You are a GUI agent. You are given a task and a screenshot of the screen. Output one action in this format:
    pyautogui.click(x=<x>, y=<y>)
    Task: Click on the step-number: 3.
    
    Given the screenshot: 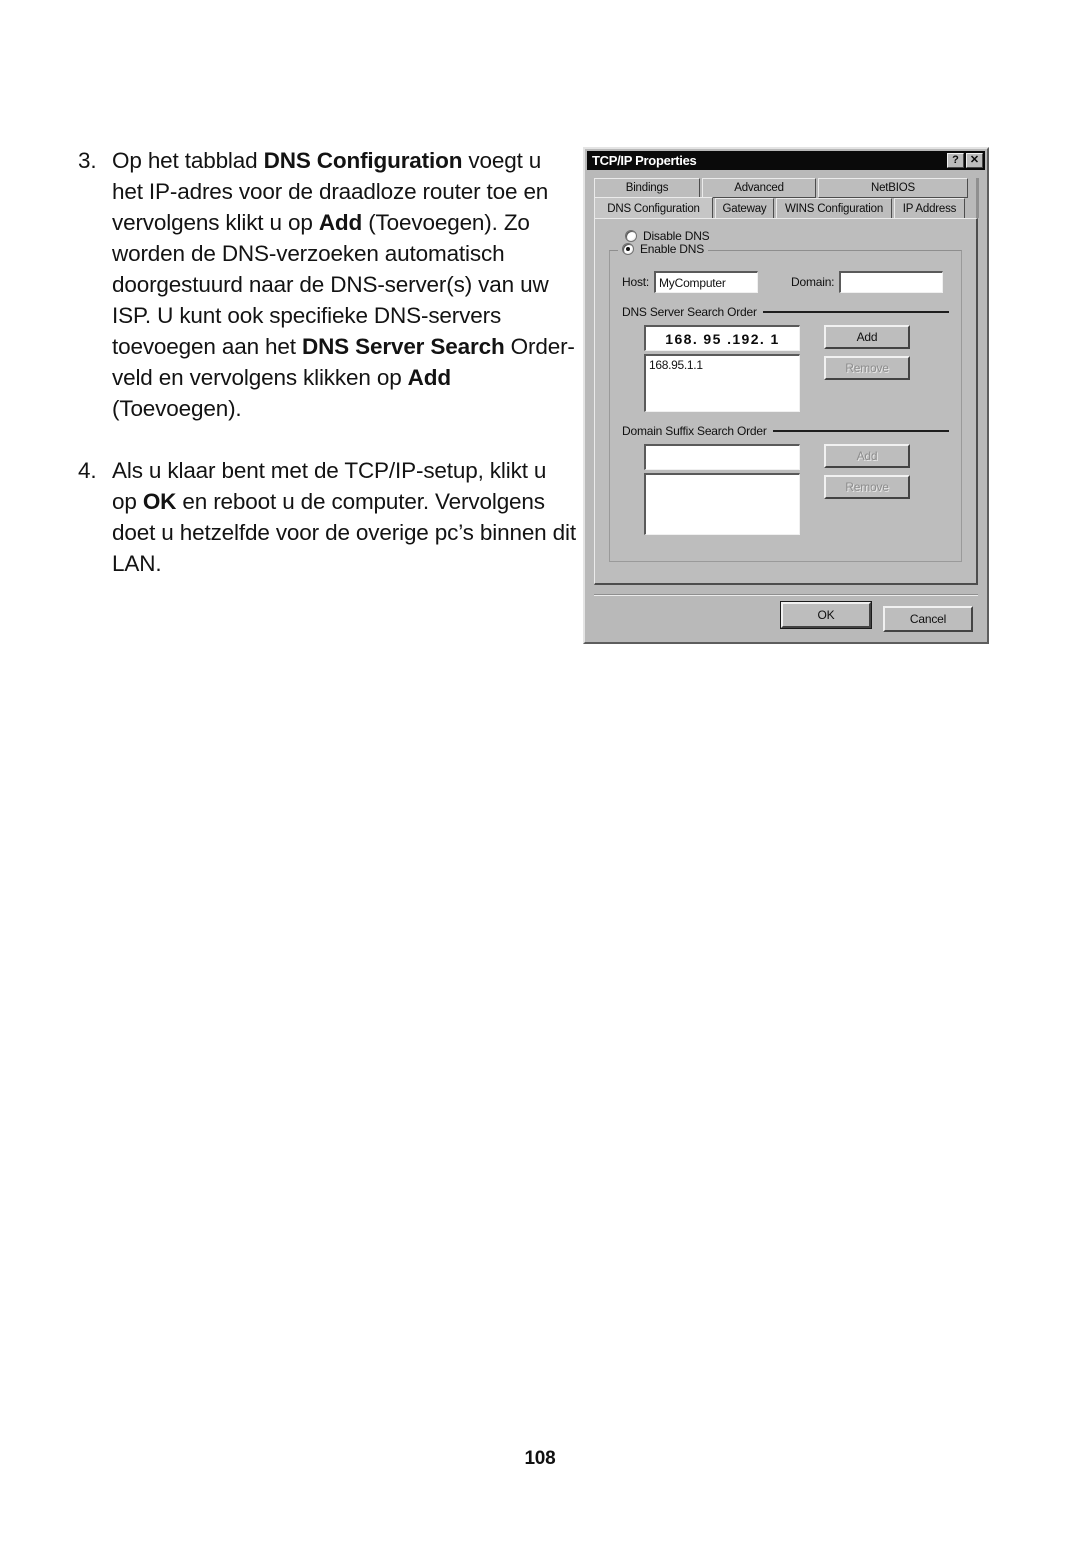 What is the action you would take?
    pyautogui.click(x=87, y=160)
    